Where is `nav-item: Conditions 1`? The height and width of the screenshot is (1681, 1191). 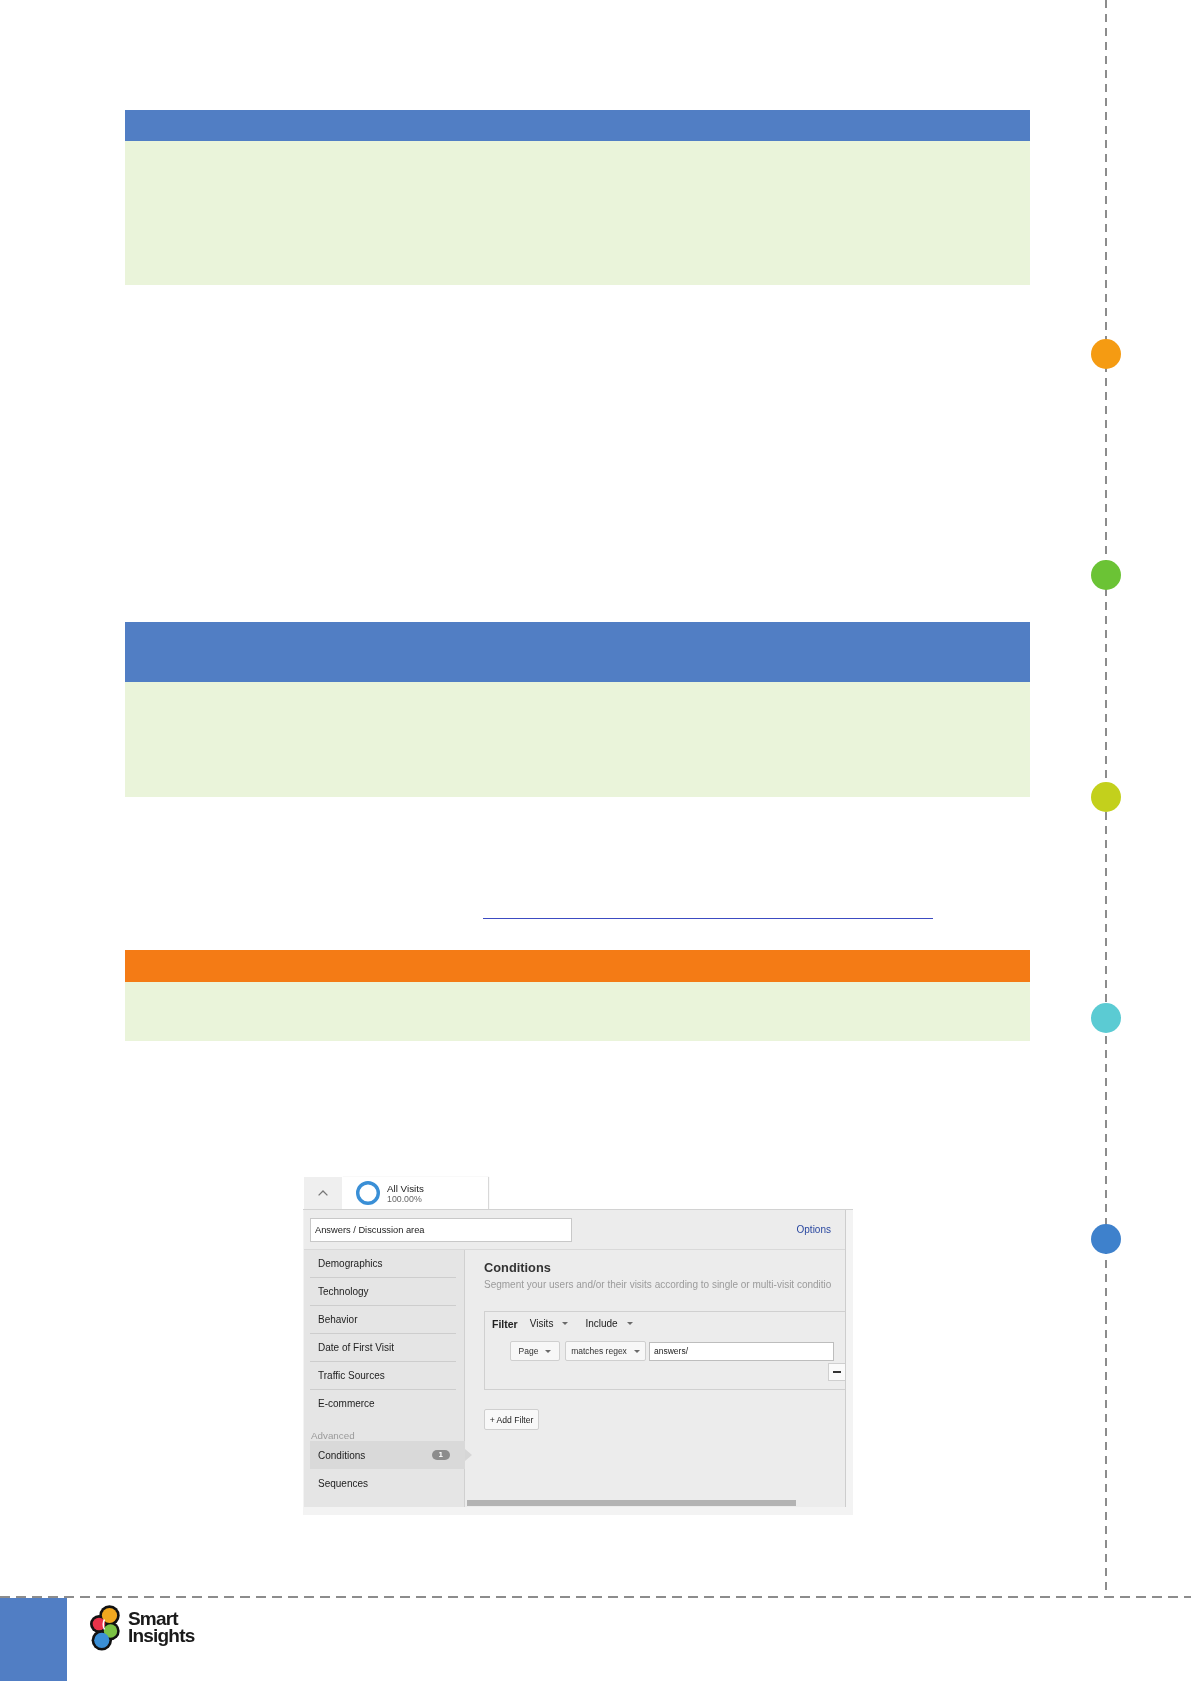
nav-item: Conditions 1 is located at coordinates (387, 1455).